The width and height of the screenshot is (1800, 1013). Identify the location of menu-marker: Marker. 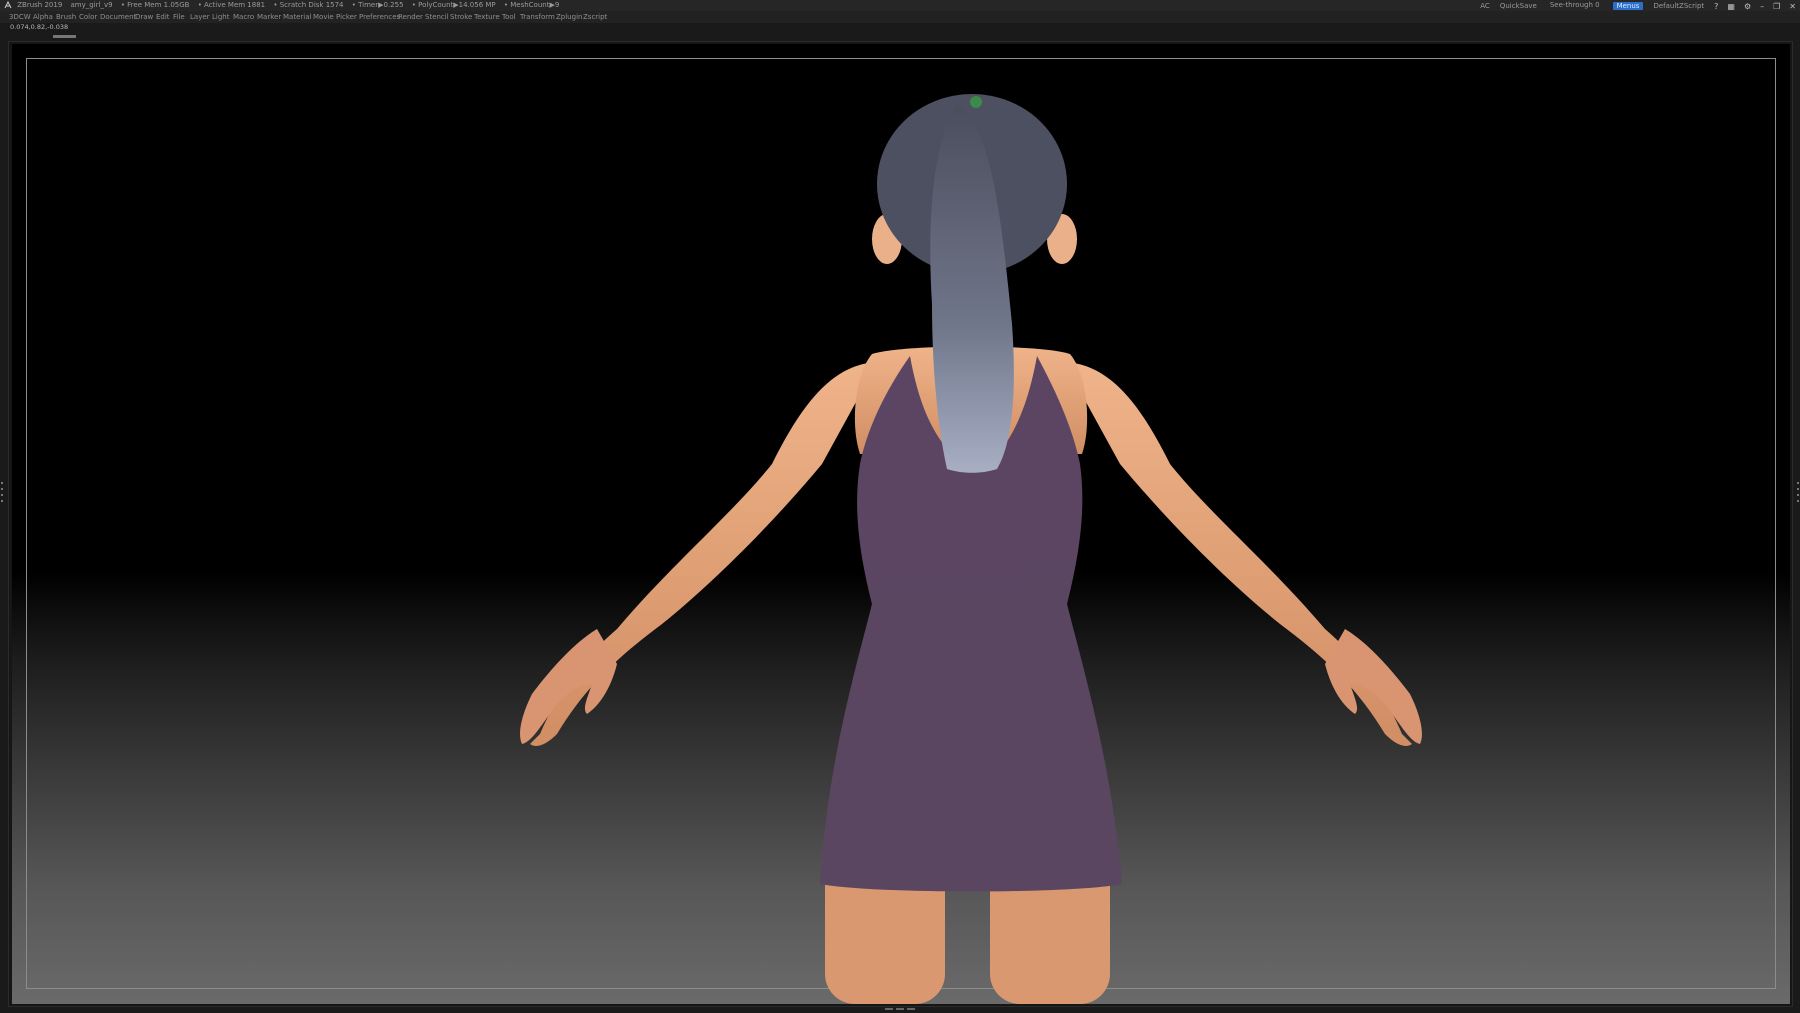
(269, 17).